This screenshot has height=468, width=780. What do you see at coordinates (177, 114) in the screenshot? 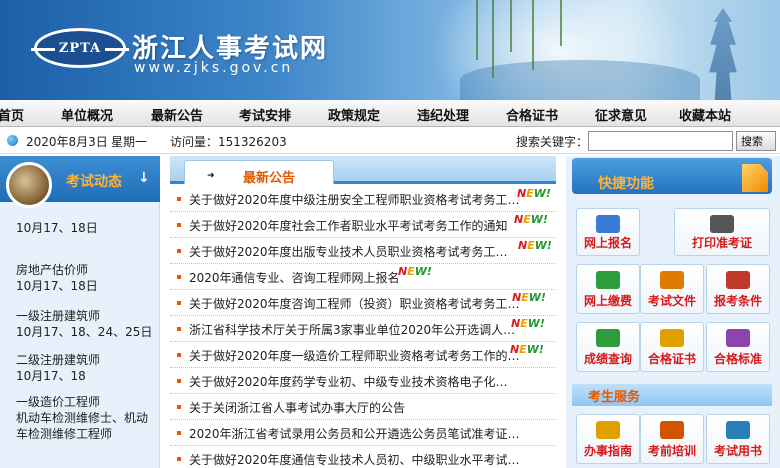
I see `nav-item-notices: 最新公告` at bounding box center [177, 114].